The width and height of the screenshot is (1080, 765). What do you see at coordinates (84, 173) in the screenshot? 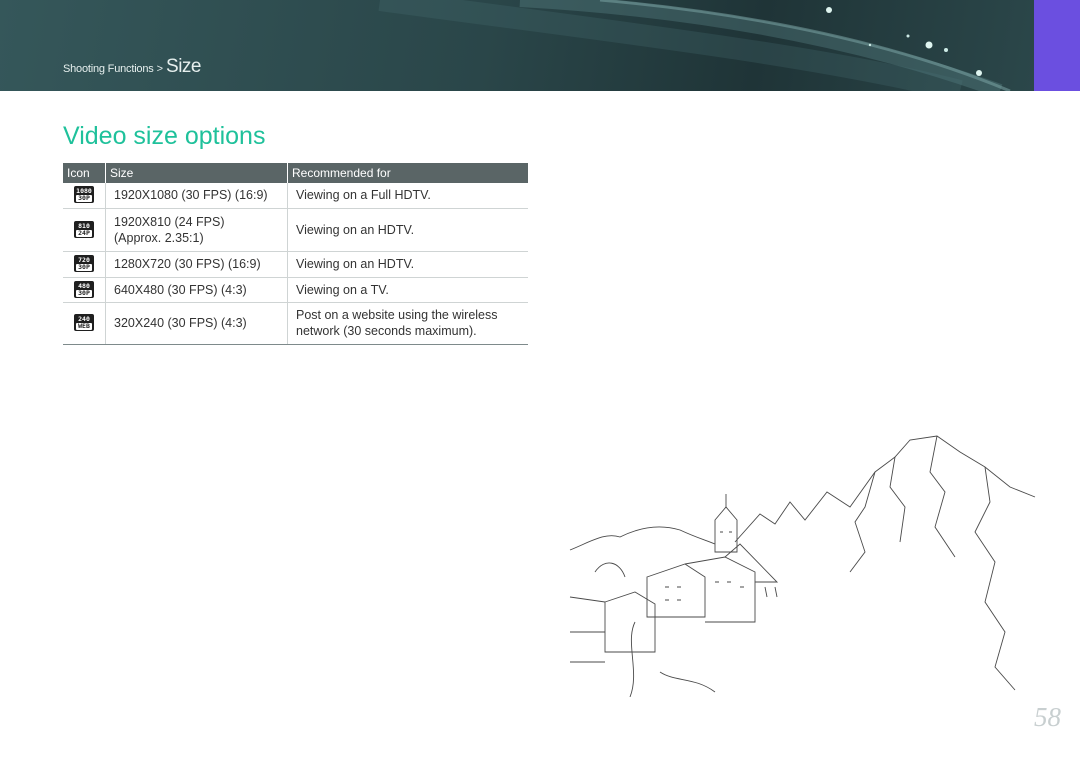
I see `header-icon: Icon` at bounding box center [84, 173].